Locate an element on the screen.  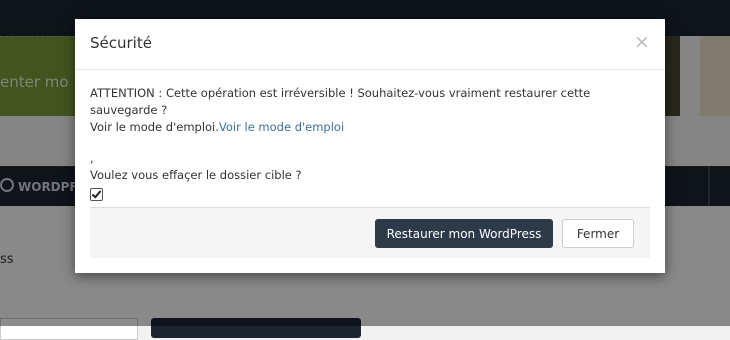
restore-wordpress-button: Restaurer mon WordPress is located at coordinates (464, 233).